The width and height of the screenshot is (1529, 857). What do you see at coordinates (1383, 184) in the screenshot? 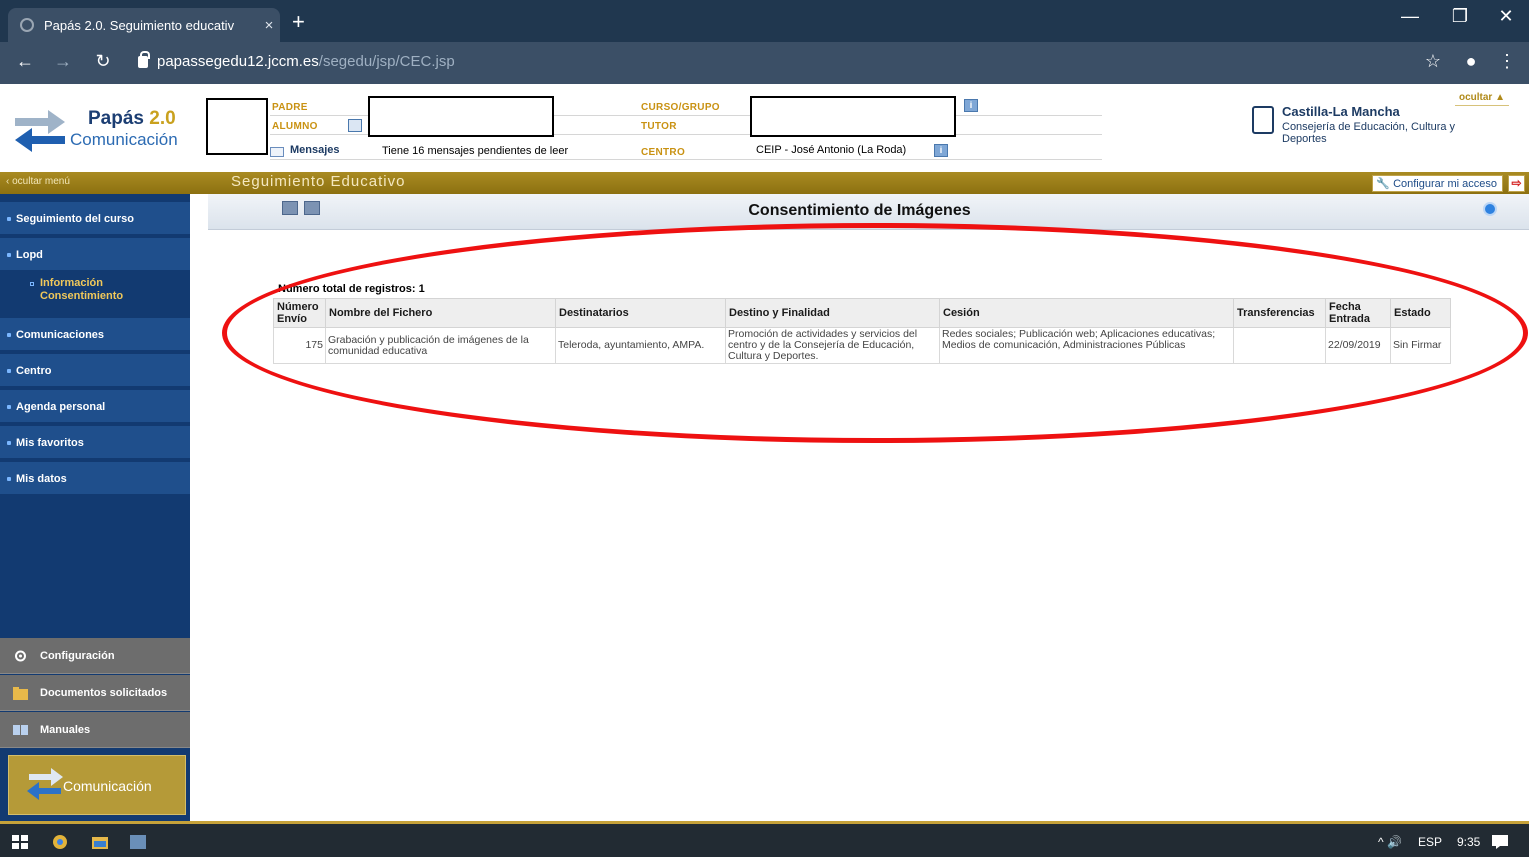
I see `wrench-icon: 🔧` at bounding box center [1383, 184].